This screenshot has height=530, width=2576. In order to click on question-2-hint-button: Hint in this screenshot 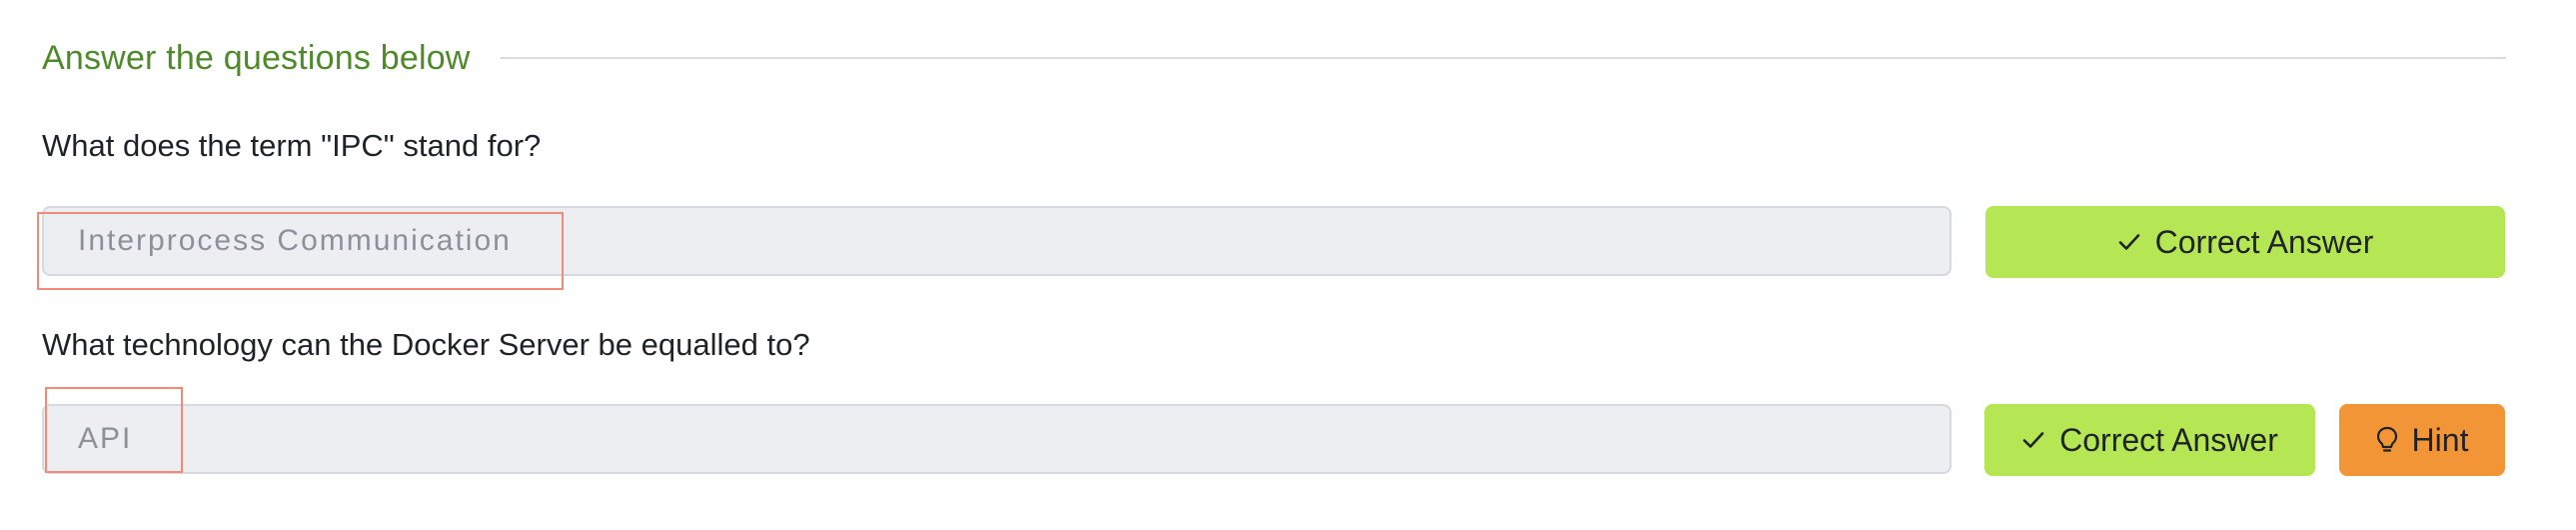, I will do `click(2422, 440)`.